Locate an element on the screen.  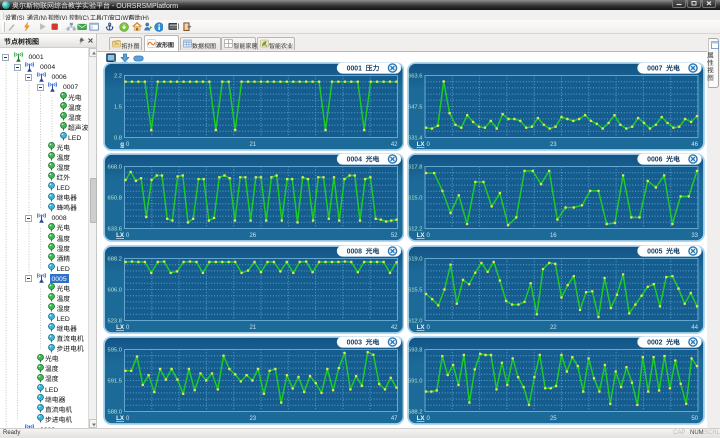
svg-text: 688.2 is located at coordinates (114, 259).